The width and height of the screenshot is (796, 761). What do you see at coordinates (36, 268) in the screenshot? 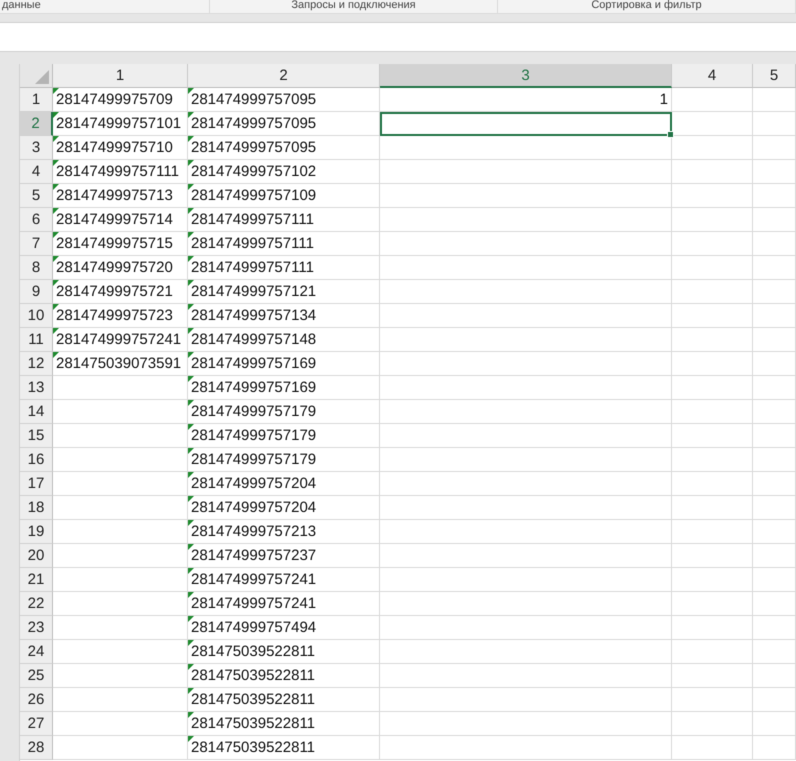
I see `row-header: 8` at bounding box center [36, 268].